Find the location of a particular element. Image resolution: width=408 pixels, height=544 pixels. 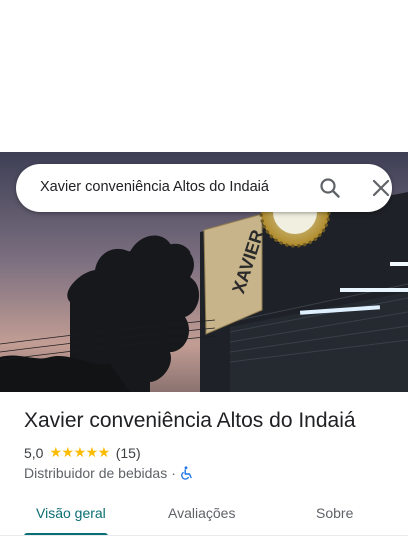

place-title: Xavier conveniência Altos do Indaiá is located at coordinates (190, 420).